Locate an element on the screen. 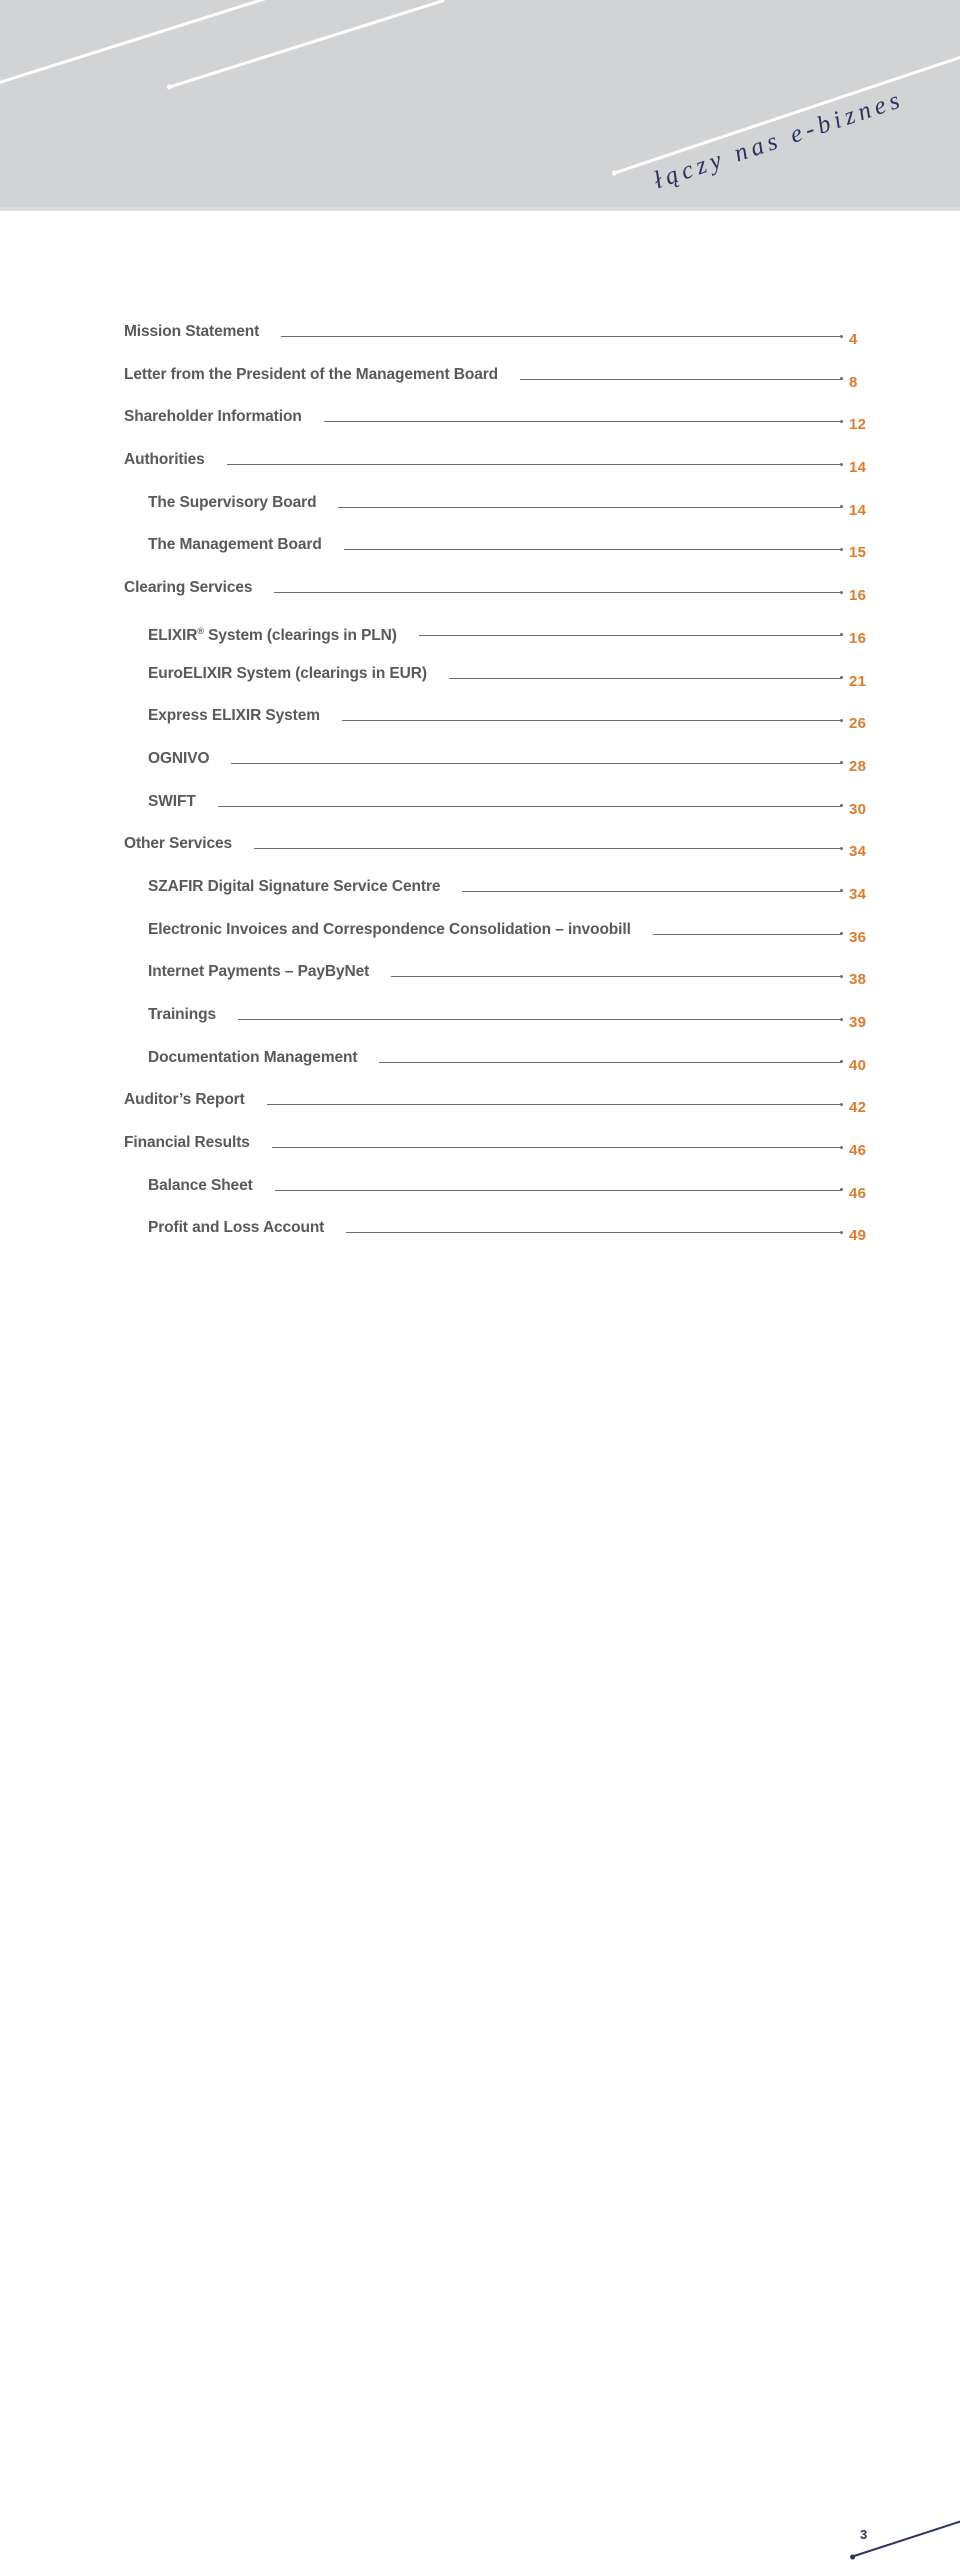 The width and height of the screenshot is (960, 2560). toc-entry: ELIXIR® System (clearings in PLN) 16 is located at coordinates (480, 642).